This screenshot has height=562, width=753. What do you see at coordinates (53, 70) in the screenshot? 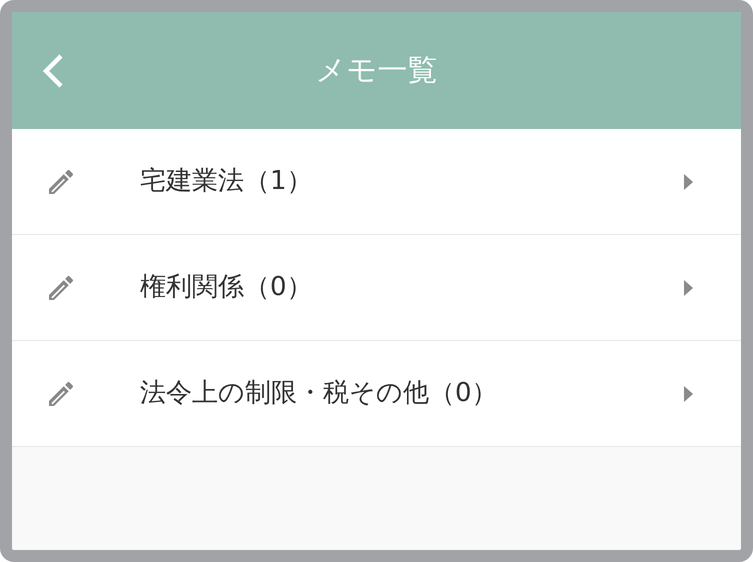
I see `back-icon` at bounding box center [53, 70].